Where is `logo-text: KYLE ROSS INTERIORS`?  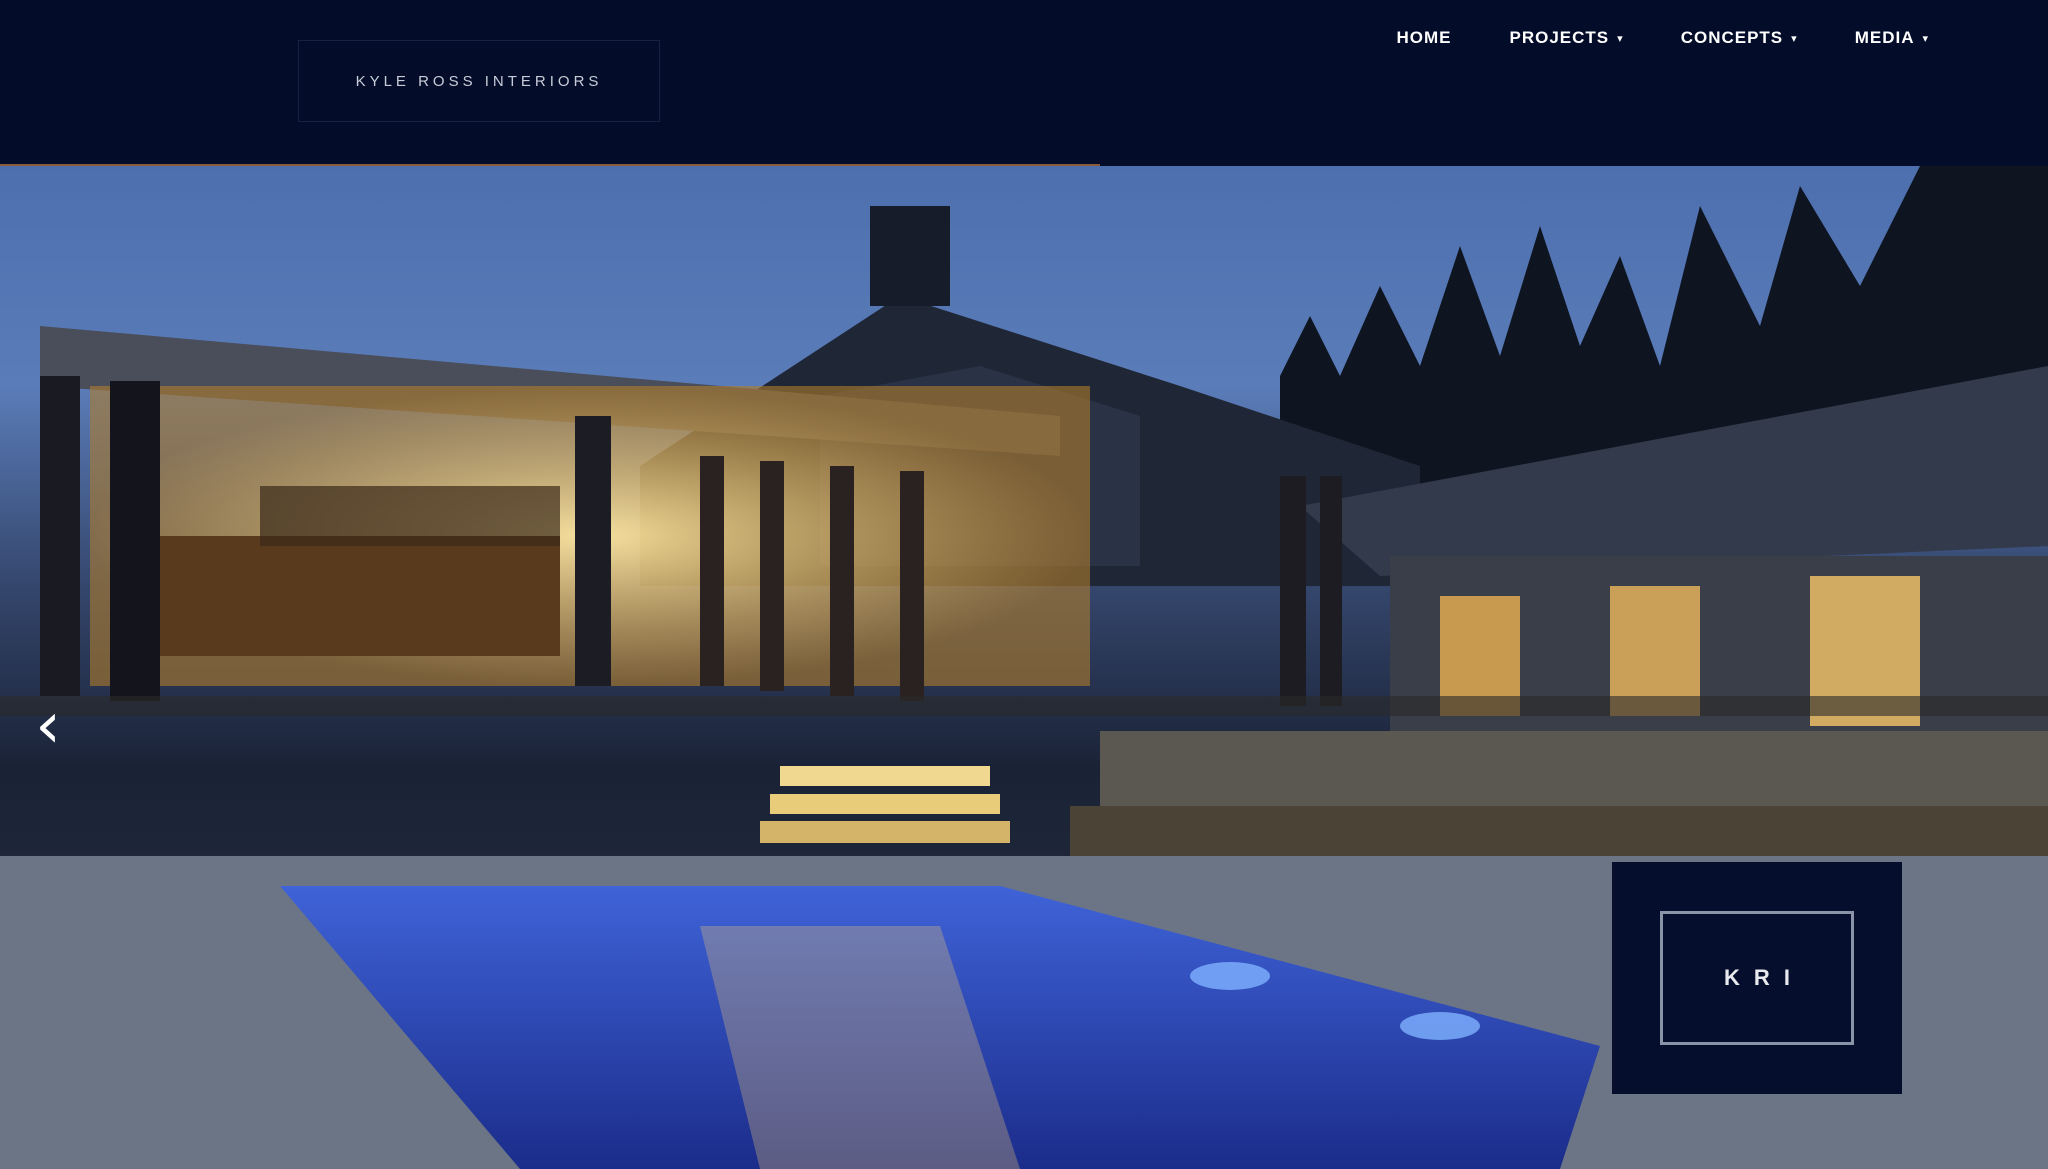 logo-text: KYLE ROSS INTERIORS is located at coordinates (479, 81).